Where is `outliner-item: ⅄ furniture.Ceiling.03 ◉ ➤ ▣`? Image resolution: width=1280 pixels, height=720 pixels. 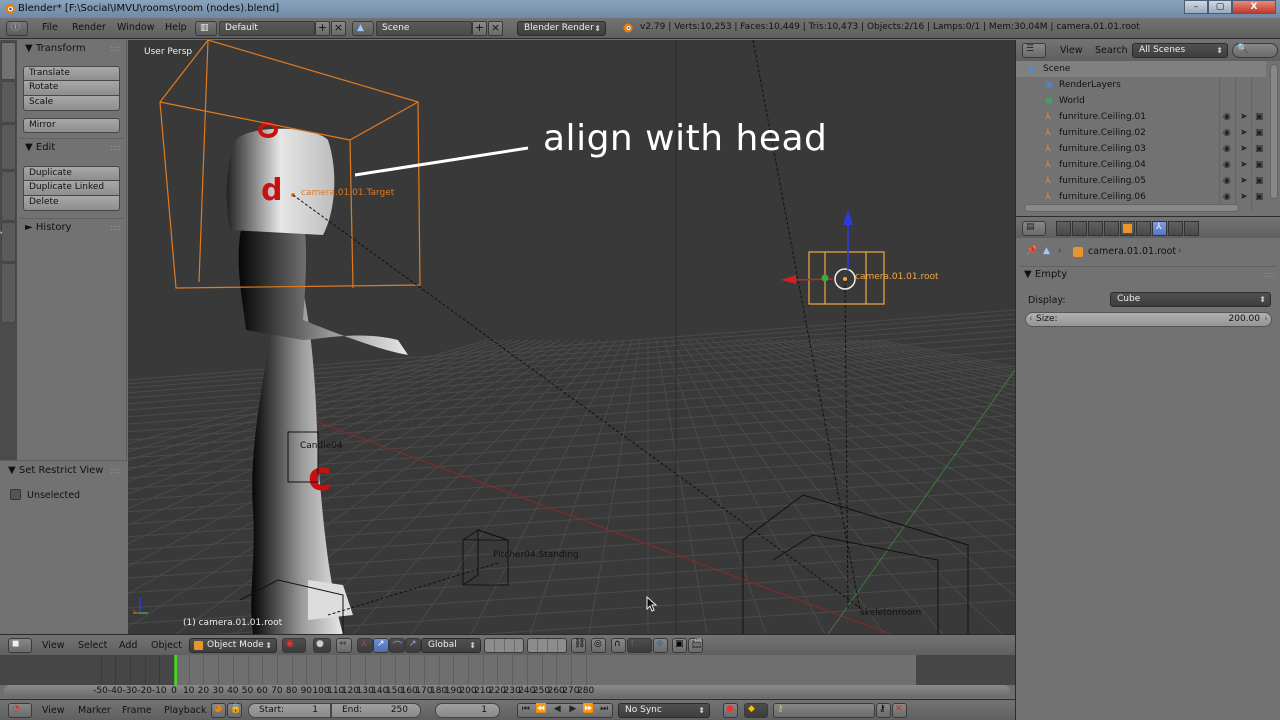 outliner-item: ⅄ furniture.Ceiling.03 ◉ ➤ ▣ is located at coordinates (1141, 149).